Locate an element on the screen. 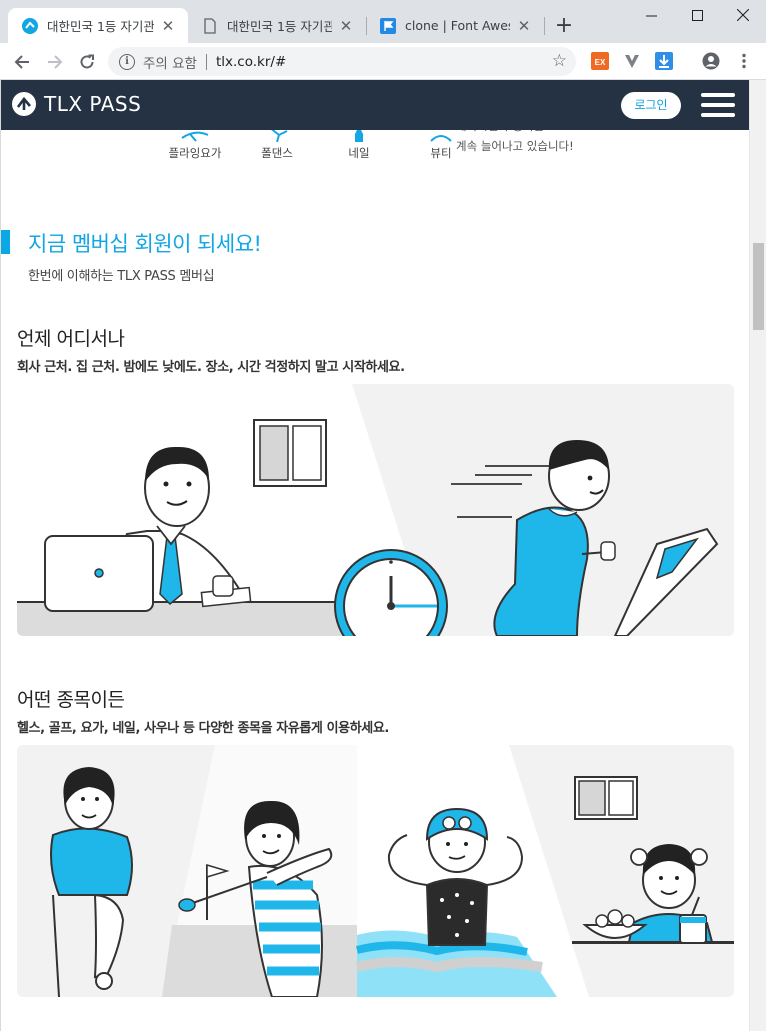 The width and height of the screenshot is (766, 1031). browser-tab: clone | Font Awesome ✕ is located at coordinates (455, 25).